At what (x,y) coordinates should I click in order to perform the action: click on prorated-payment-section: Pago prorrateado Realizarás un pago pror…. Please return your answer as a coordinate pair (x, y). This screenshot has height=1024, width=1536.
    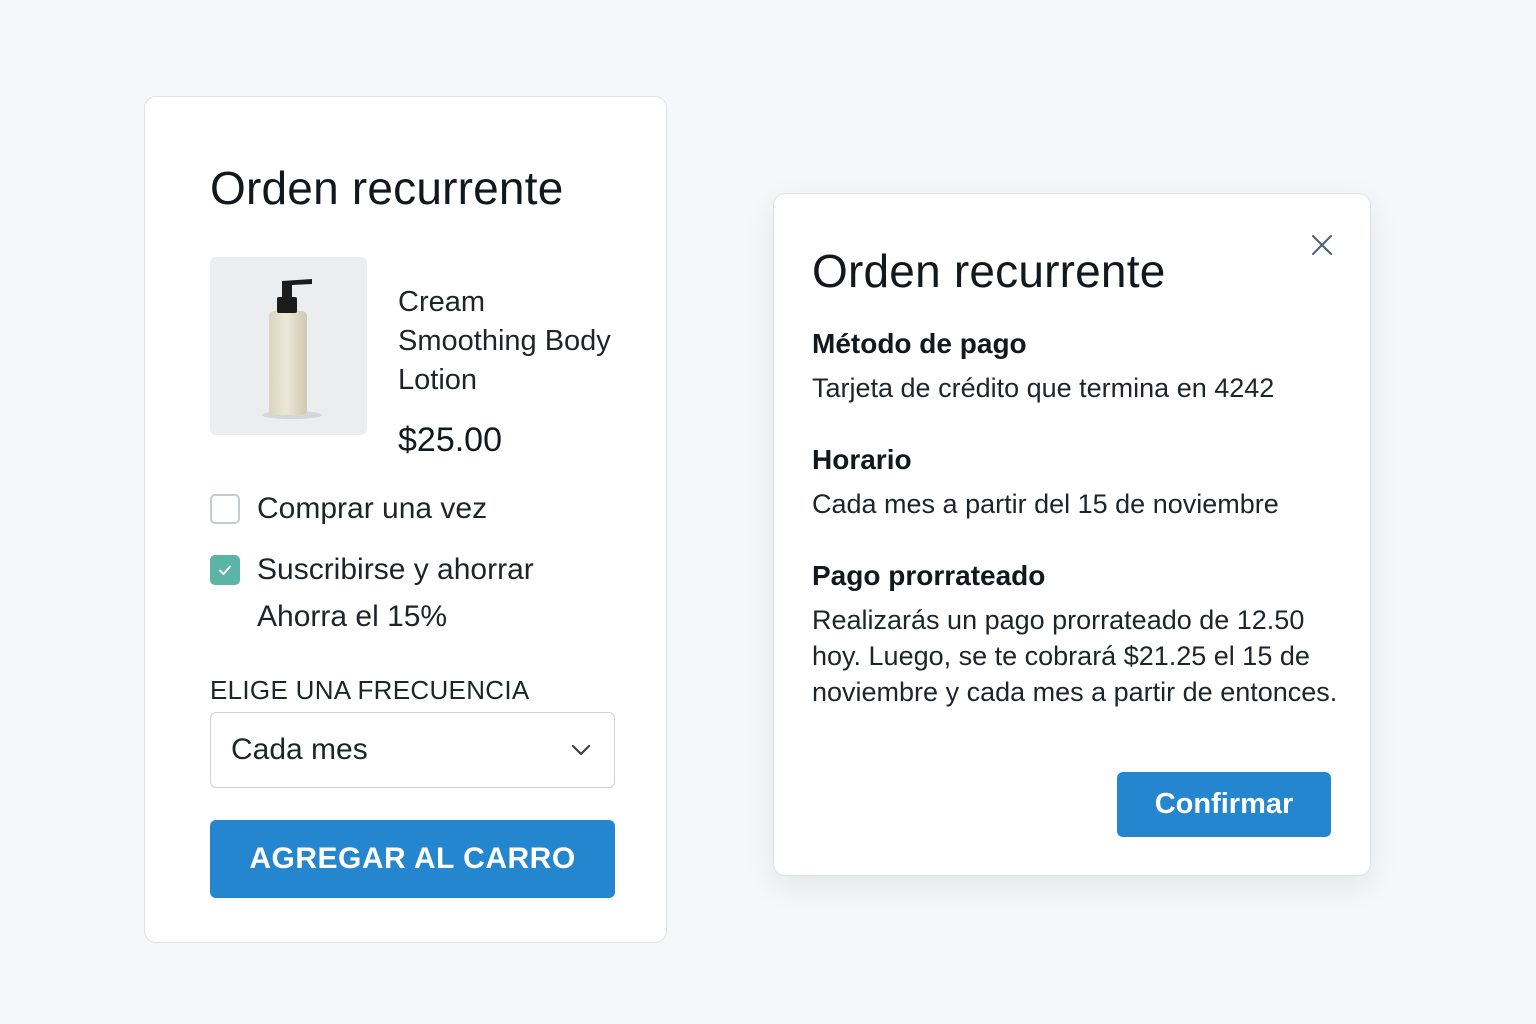
    Looking at the image, I should click on (1077, 635).